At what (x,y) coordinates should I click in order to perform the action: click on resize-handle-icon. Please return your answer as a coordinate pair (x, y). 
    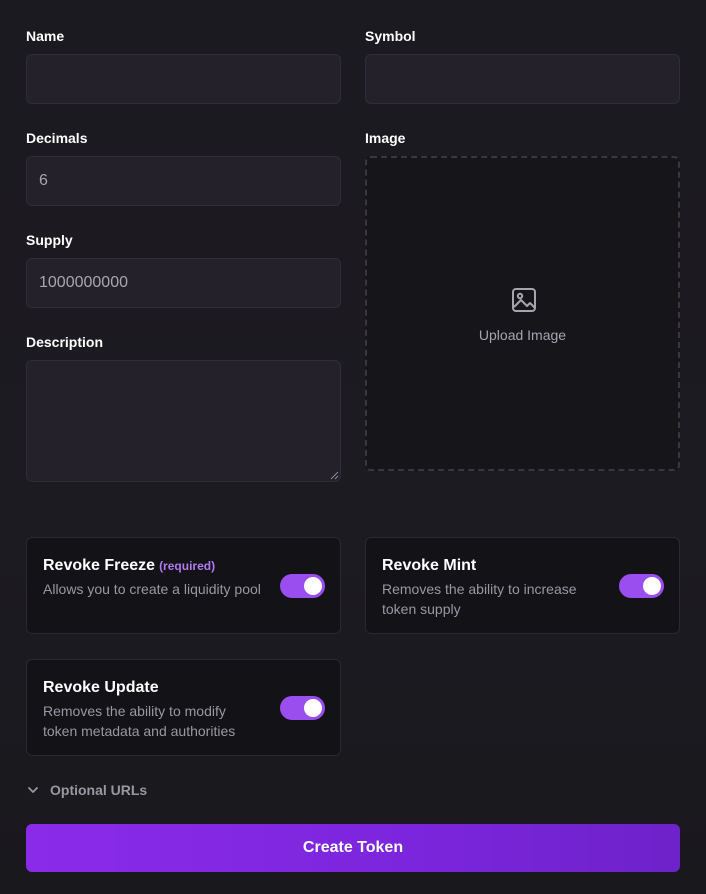
    Looking at the image, I should click on (334, 475).